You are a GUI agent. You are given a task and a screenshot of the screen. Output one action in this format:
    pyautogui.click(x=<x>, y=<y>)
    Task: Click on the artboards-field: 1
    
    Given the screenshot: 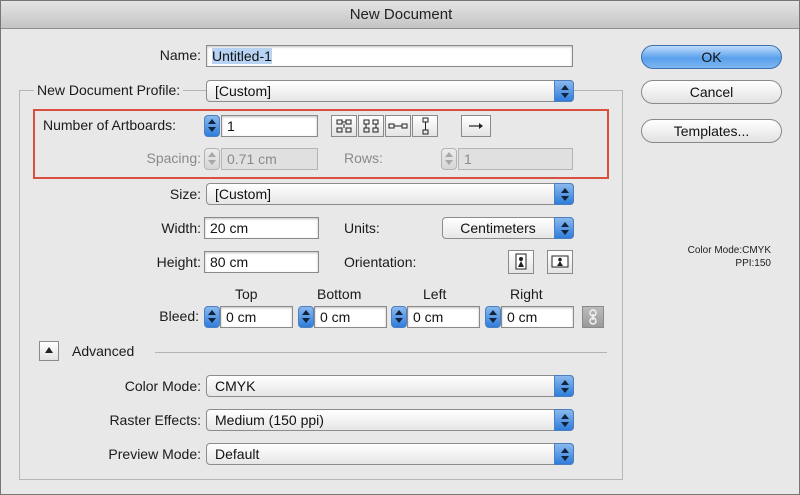 What is the action you would take?
    pyautogui.click(x=269, y=126)
    